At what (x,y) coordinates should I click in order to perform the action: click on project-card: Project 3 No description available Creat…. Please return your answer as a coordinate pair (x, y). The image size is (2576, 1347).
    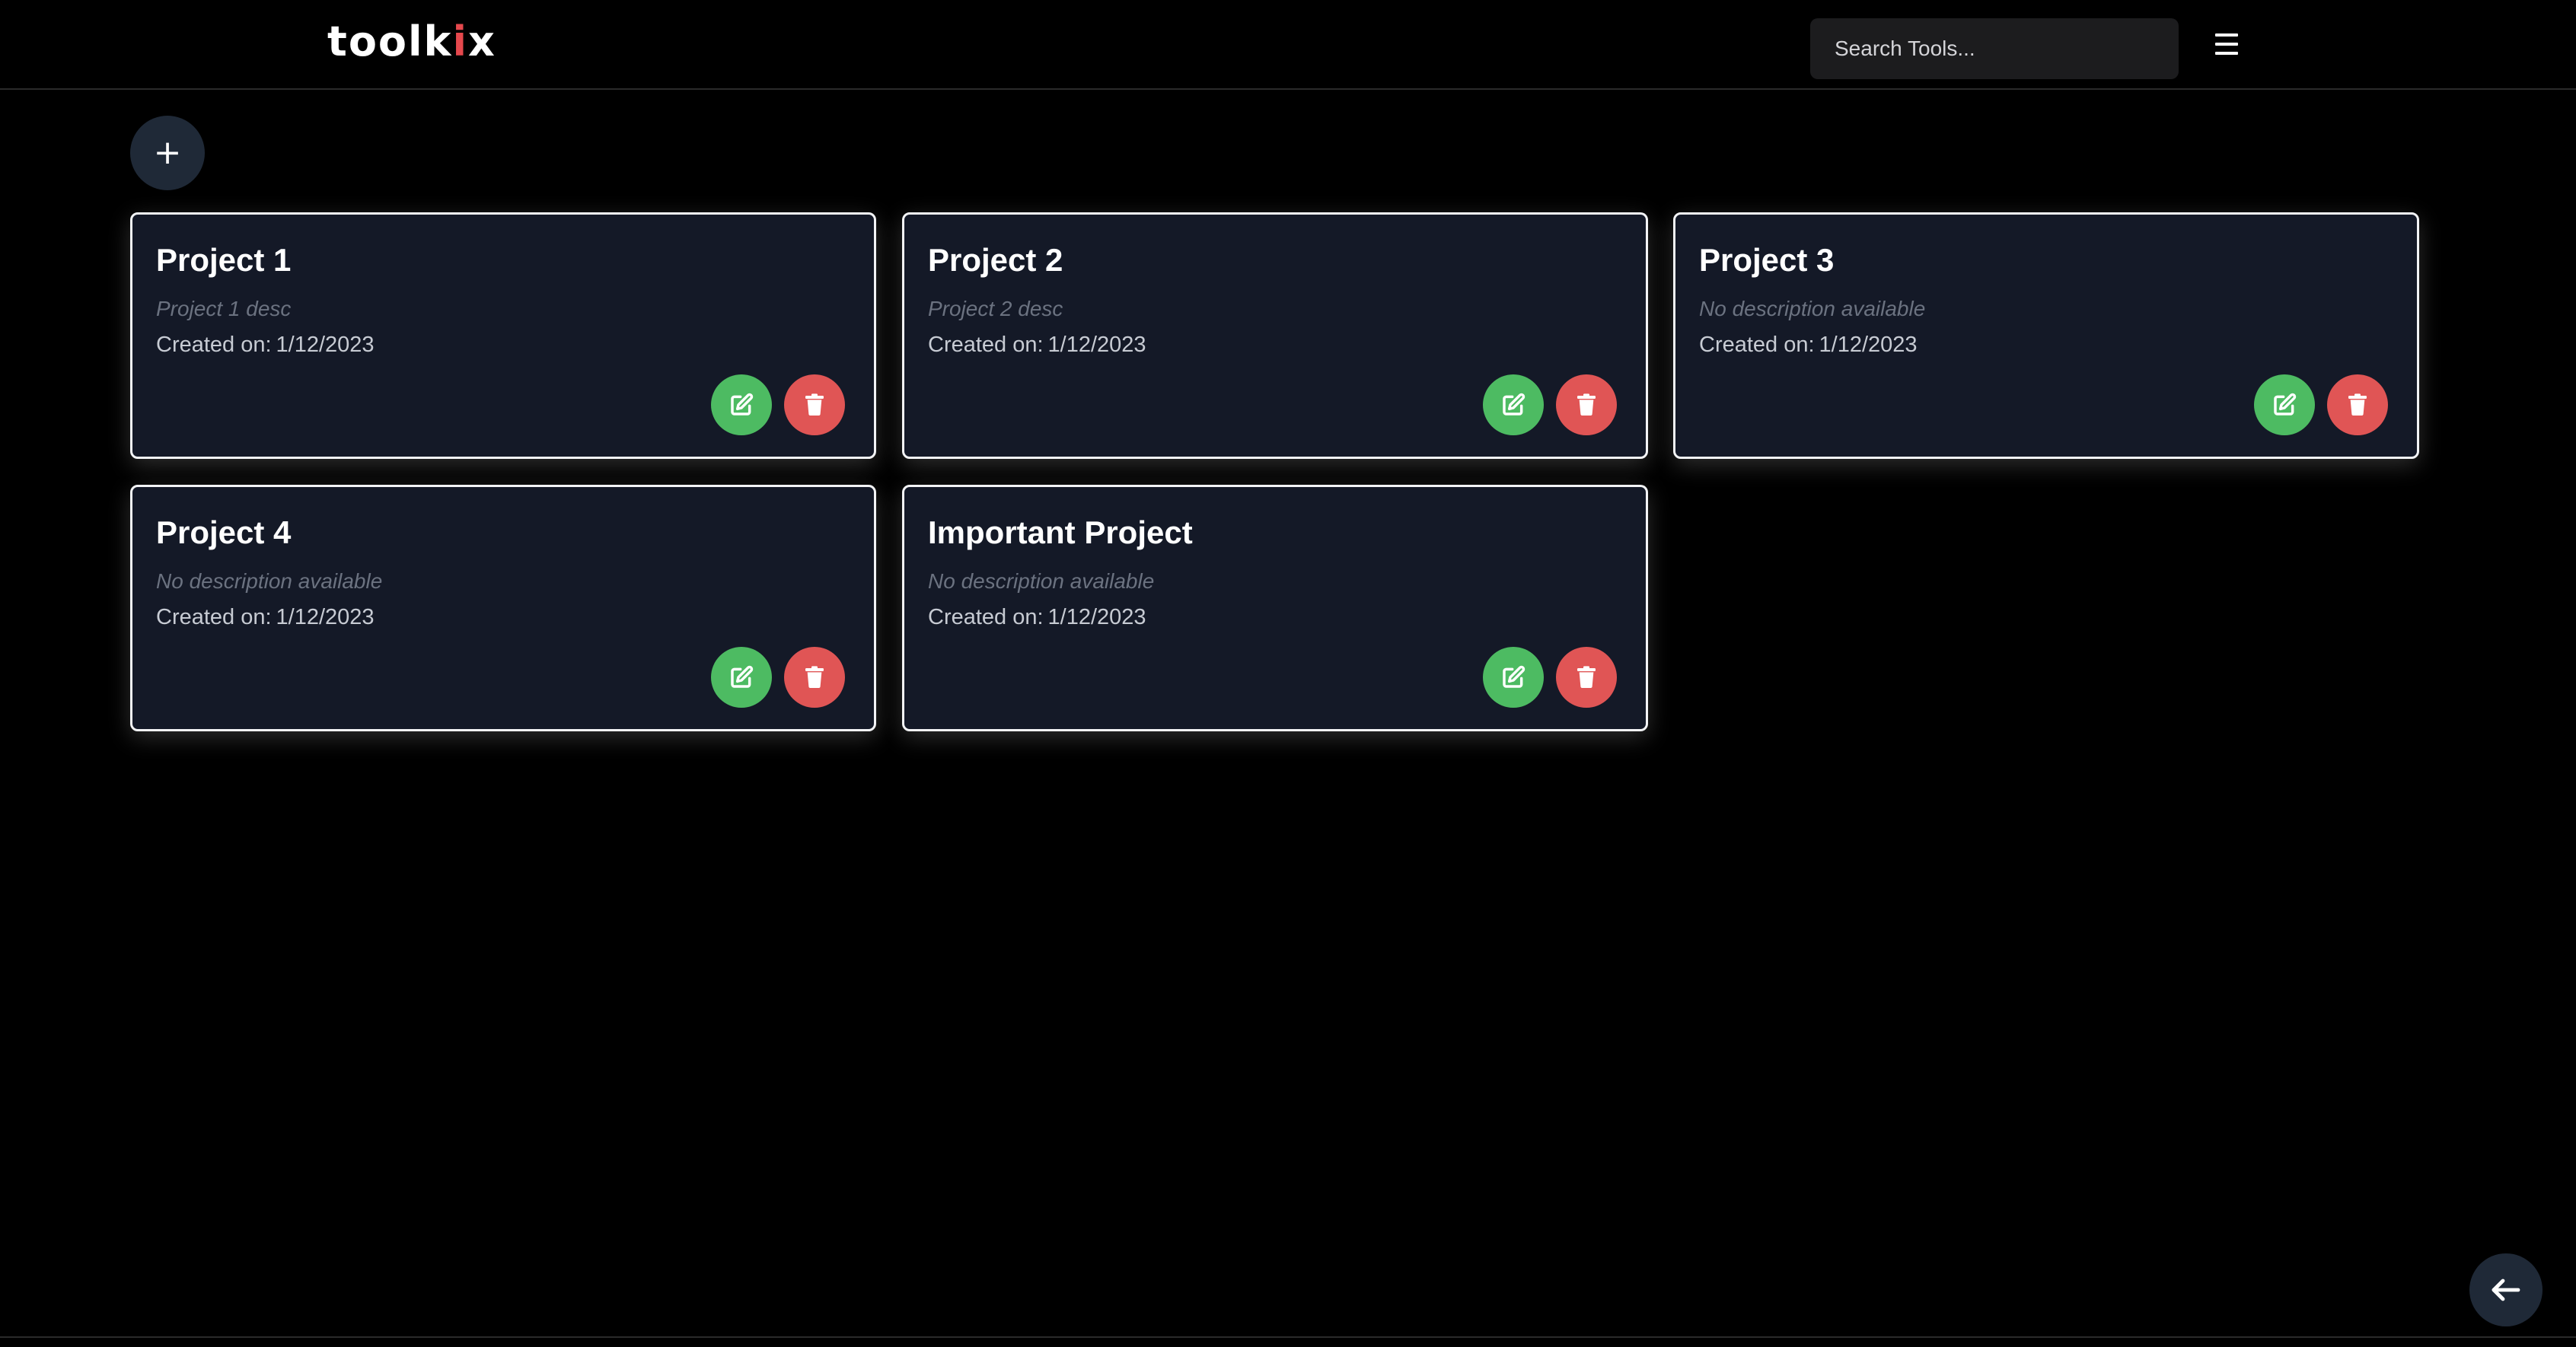
    Looking at the image, I should click on (2046, 335).